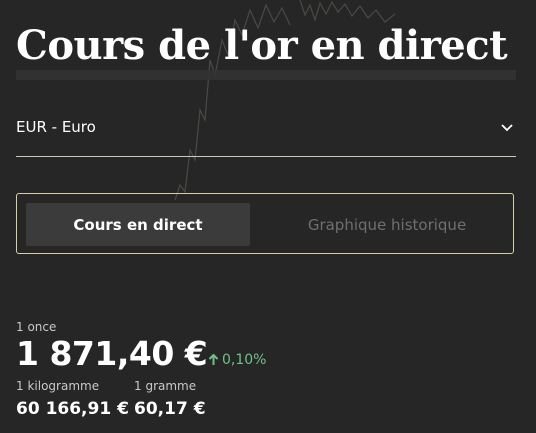 This screenshot has height=433, width=536. I want to click on tab-live-price: Cours en direct, so click(138, 224).